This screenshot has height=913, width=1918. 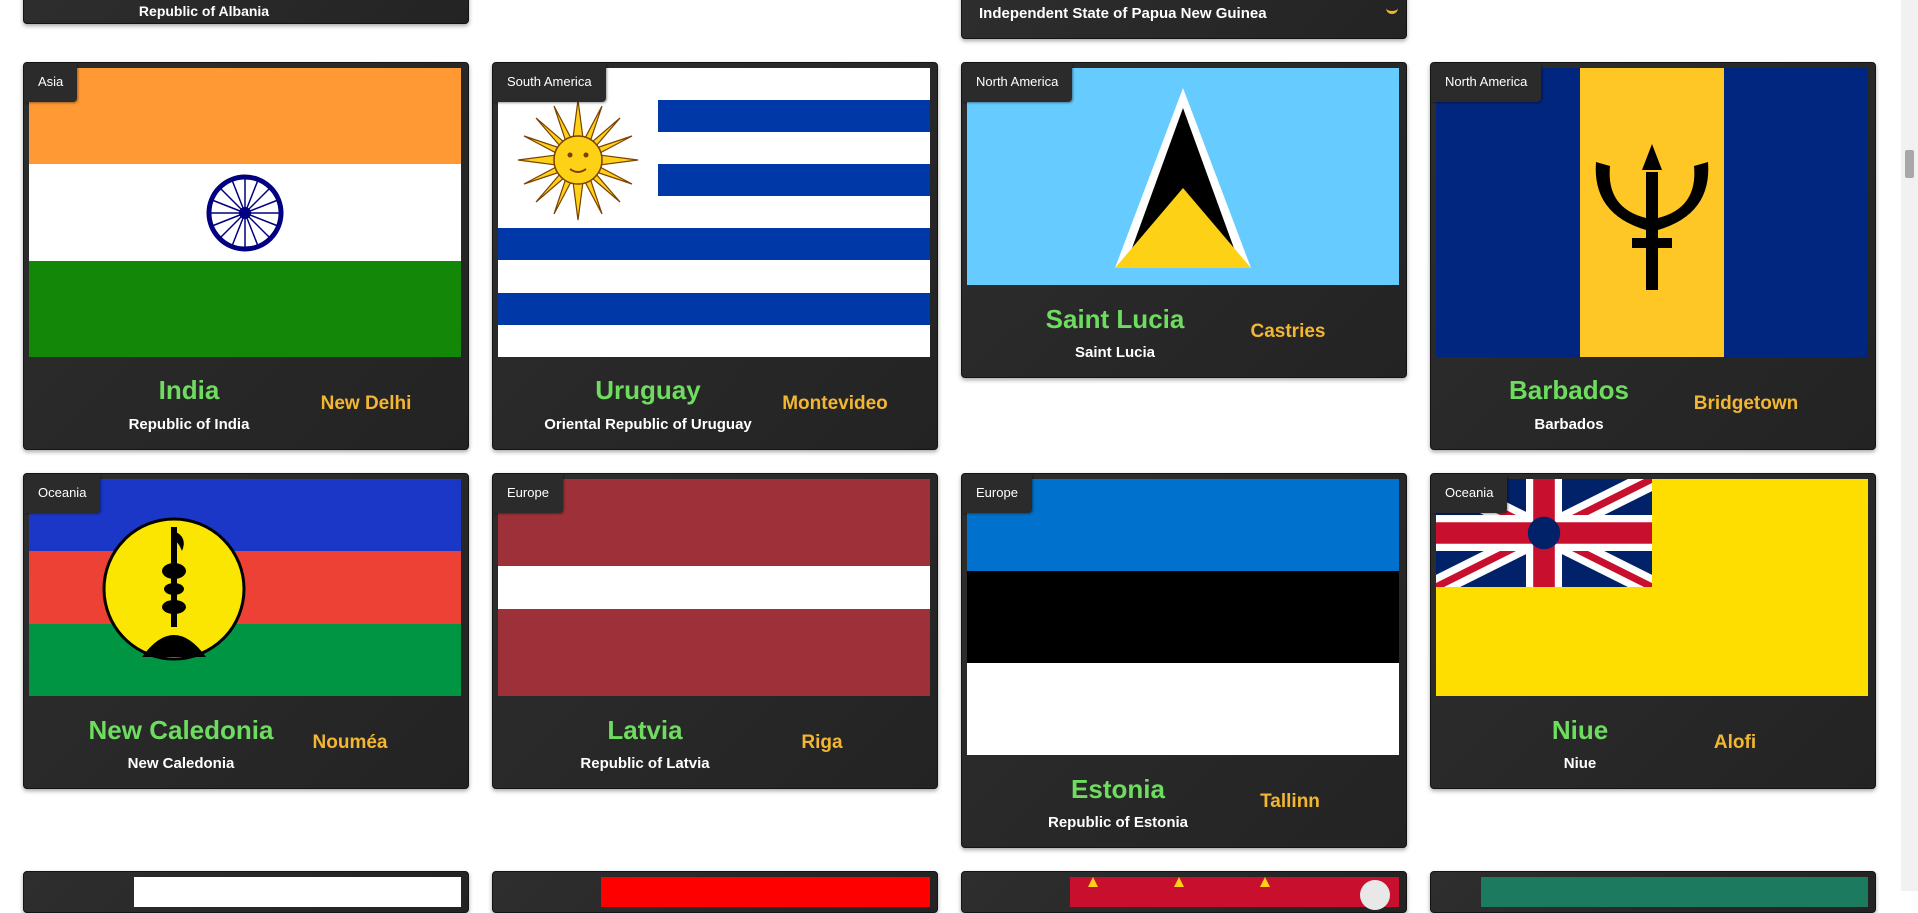 I want to click on trident-icon, so click(x=1652, y=217).